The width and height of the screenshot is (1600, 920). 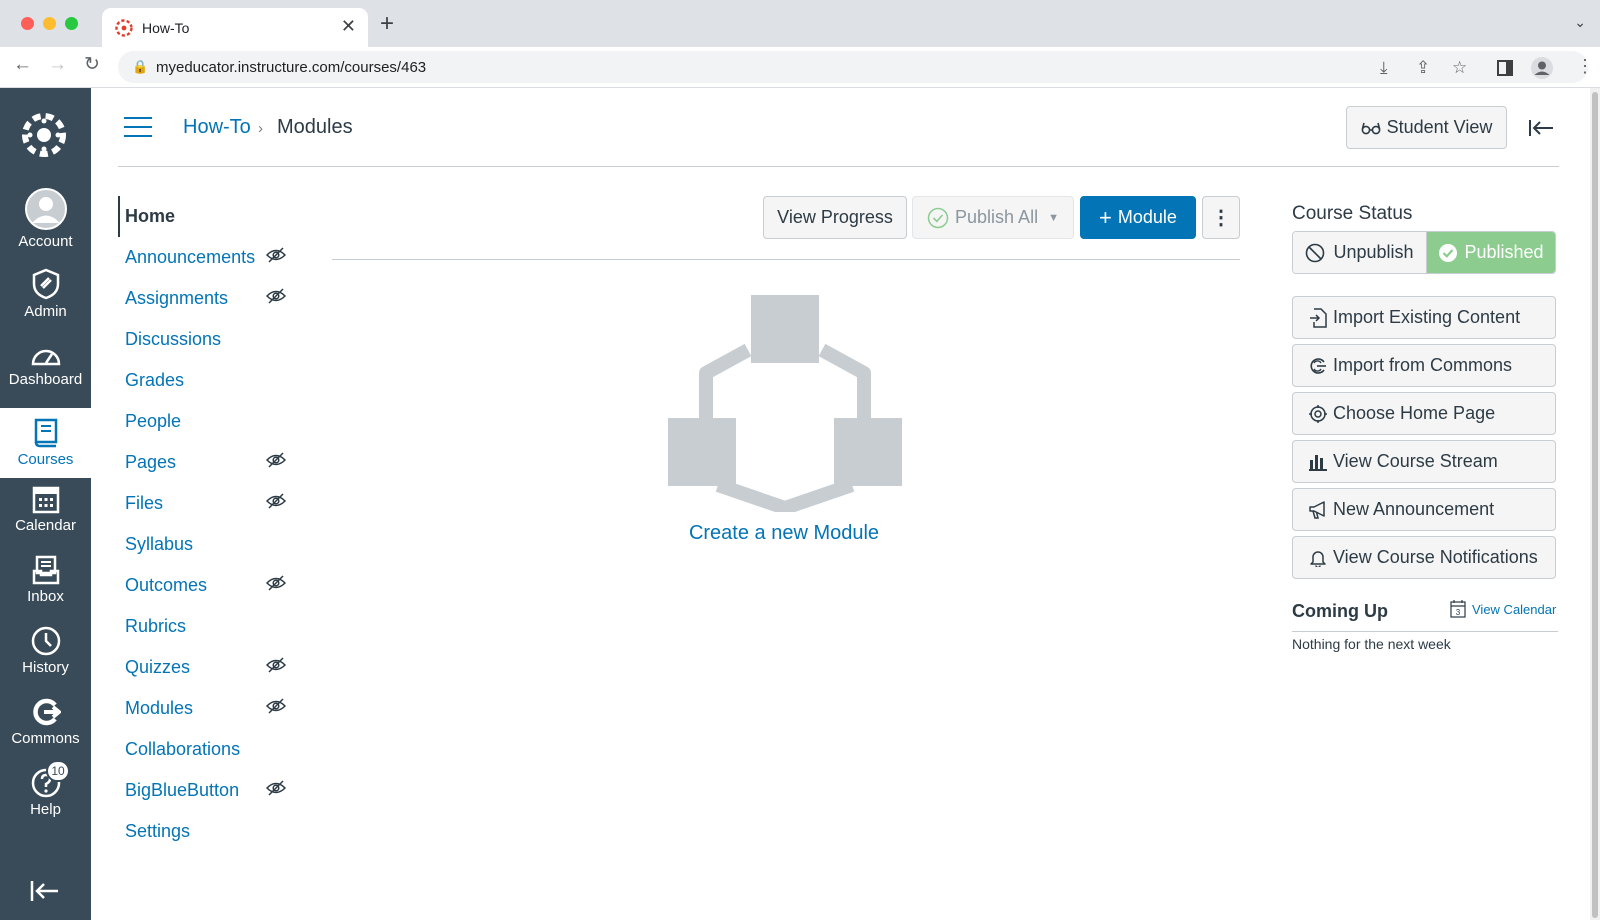 I want to click on course-nav-label: Grades, so click(x=155, y=380).